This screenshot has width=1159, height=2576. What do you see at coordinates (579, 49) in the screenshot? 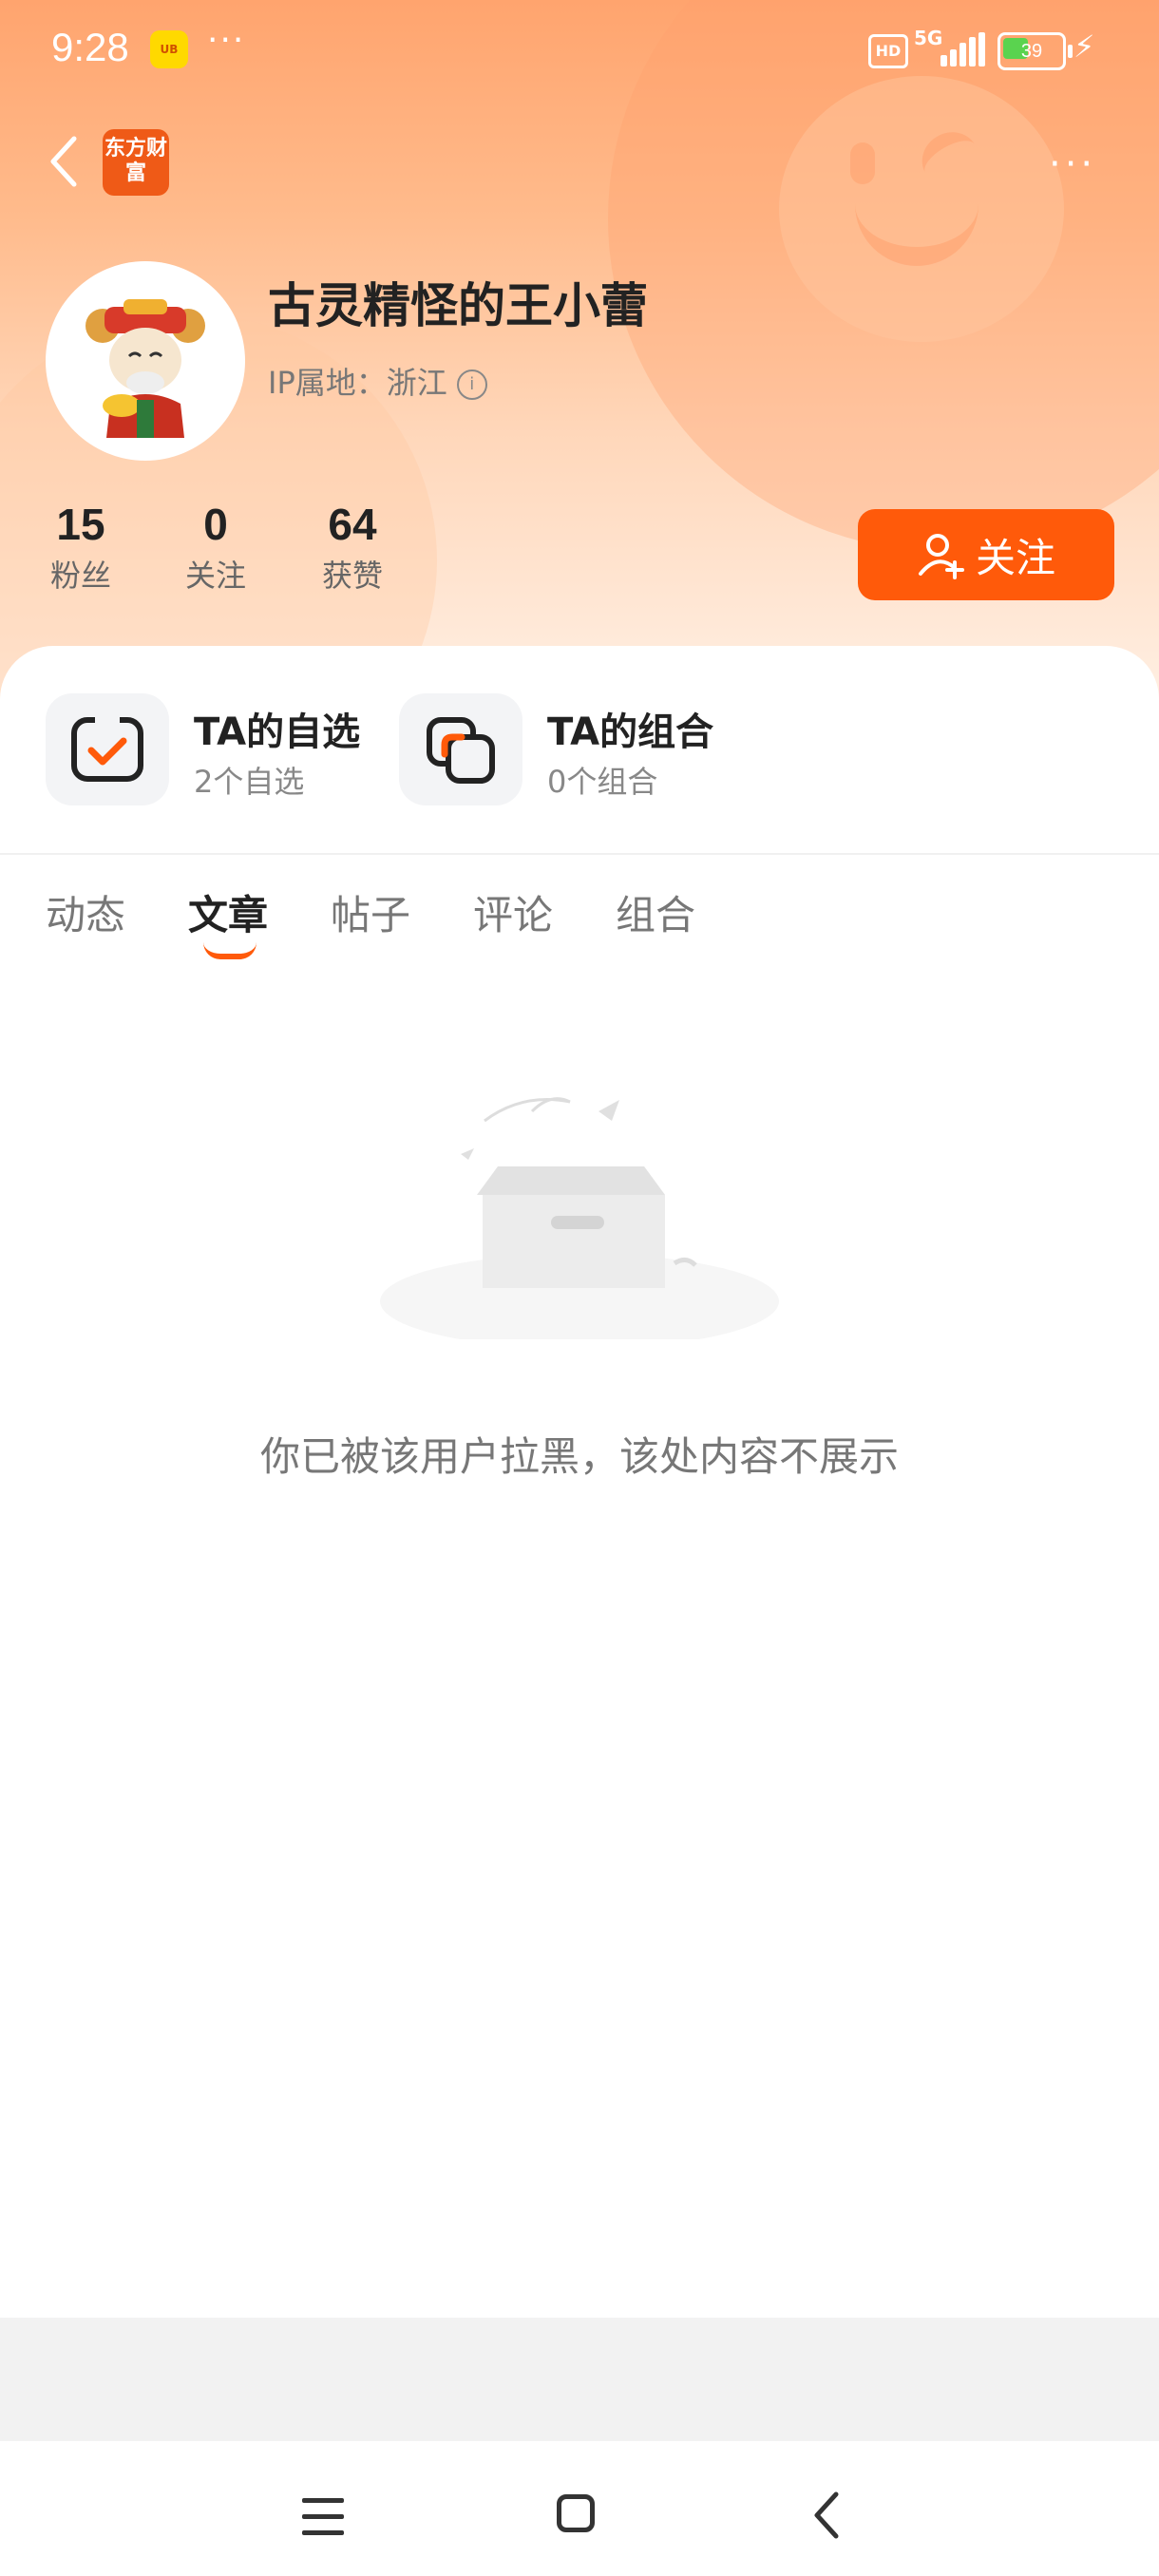
I see `status-bar: 9:28 UB ··· HD 5G 39 ⚡` at bounding box center [579, 49].